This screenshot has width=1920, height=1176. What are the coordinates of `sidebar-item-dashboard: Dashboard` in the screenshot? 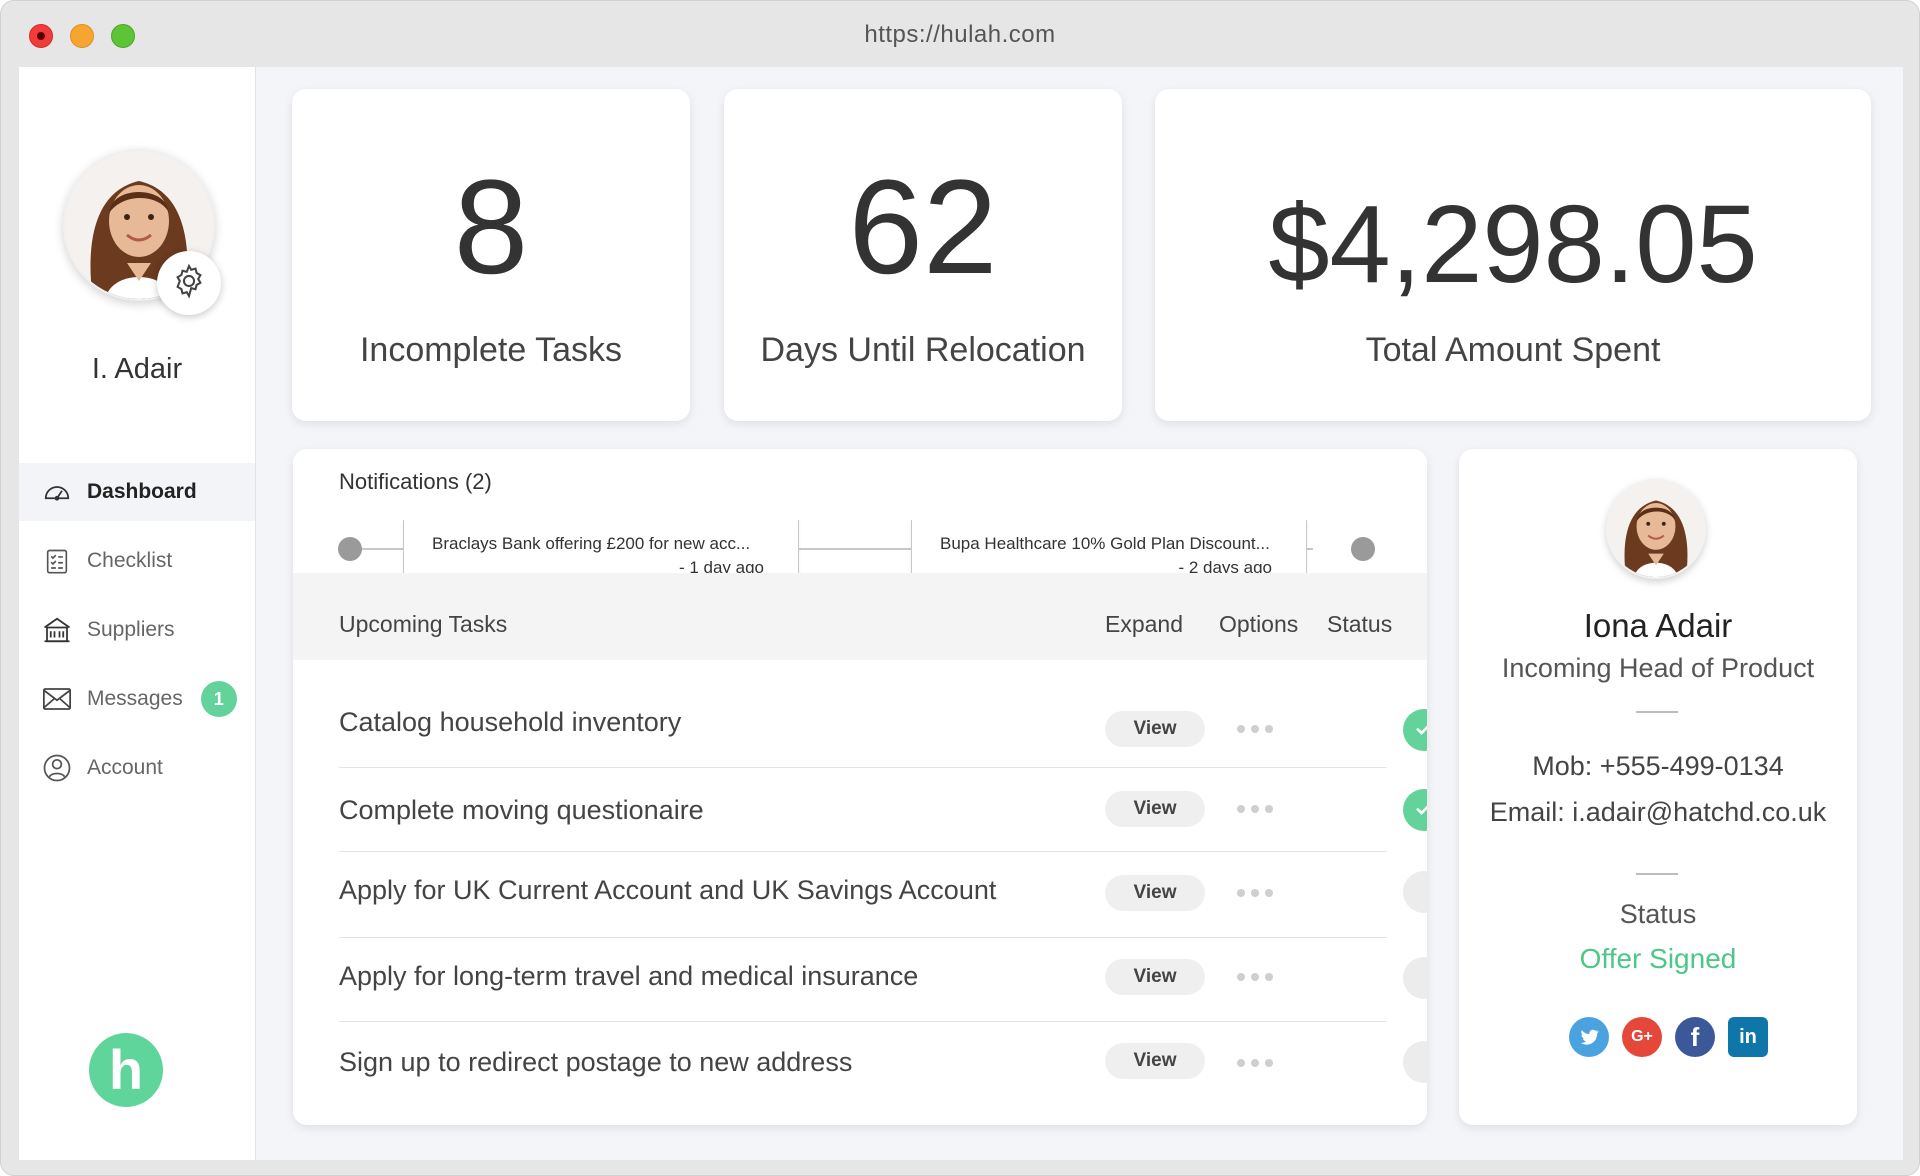 It's located at (137, 492).